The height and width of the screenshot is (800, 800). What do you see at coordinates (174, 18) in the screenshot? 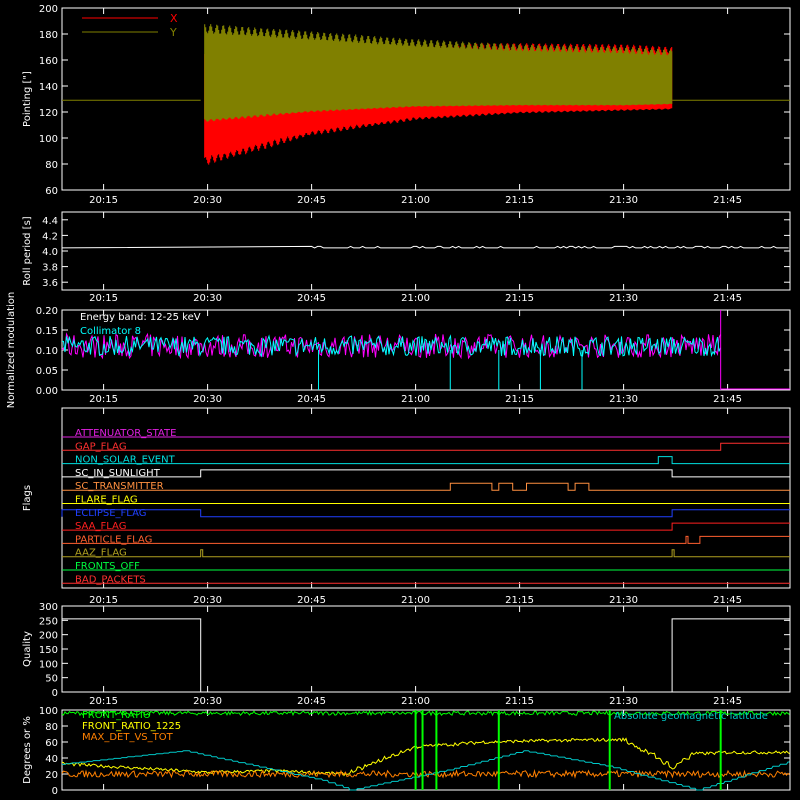
I see `legend-label: X` at bounding box center [174, 18].